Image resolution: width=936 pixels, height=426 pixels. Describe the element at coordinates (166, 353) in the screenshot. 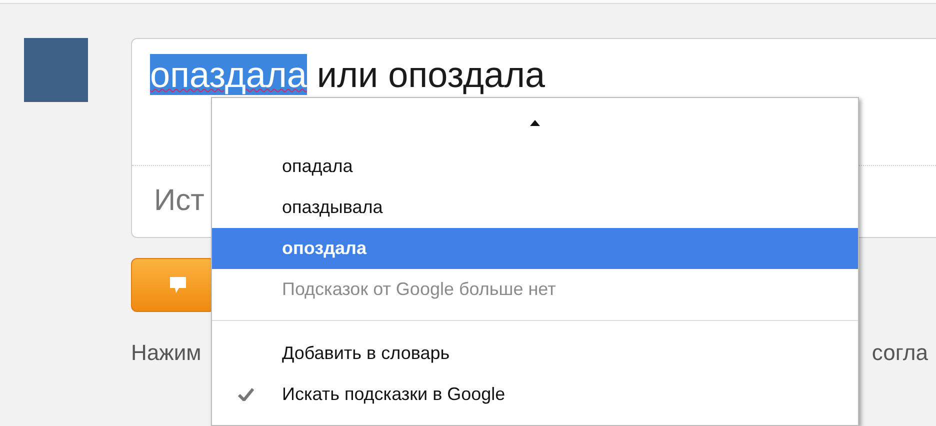

I see `footer-text: Нажим` at that location.